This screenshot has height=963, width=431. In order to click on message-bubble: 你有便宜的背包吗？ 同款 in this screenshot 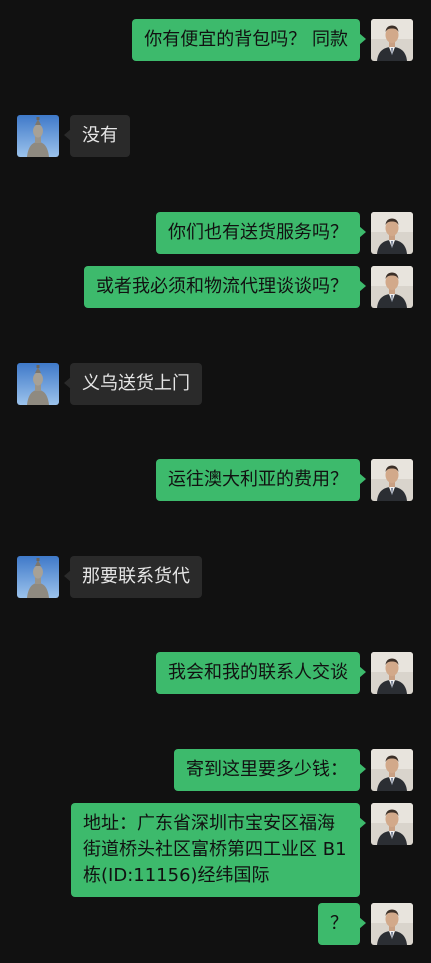, I will do `click(249, 40)`.